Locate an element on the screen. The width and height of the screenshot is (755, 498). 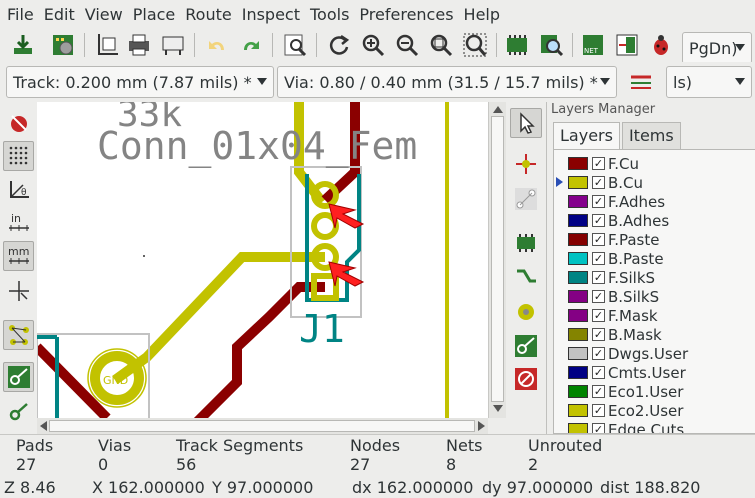
layer-row: ✓ F.SilkS is located at coordinates (654, 277).